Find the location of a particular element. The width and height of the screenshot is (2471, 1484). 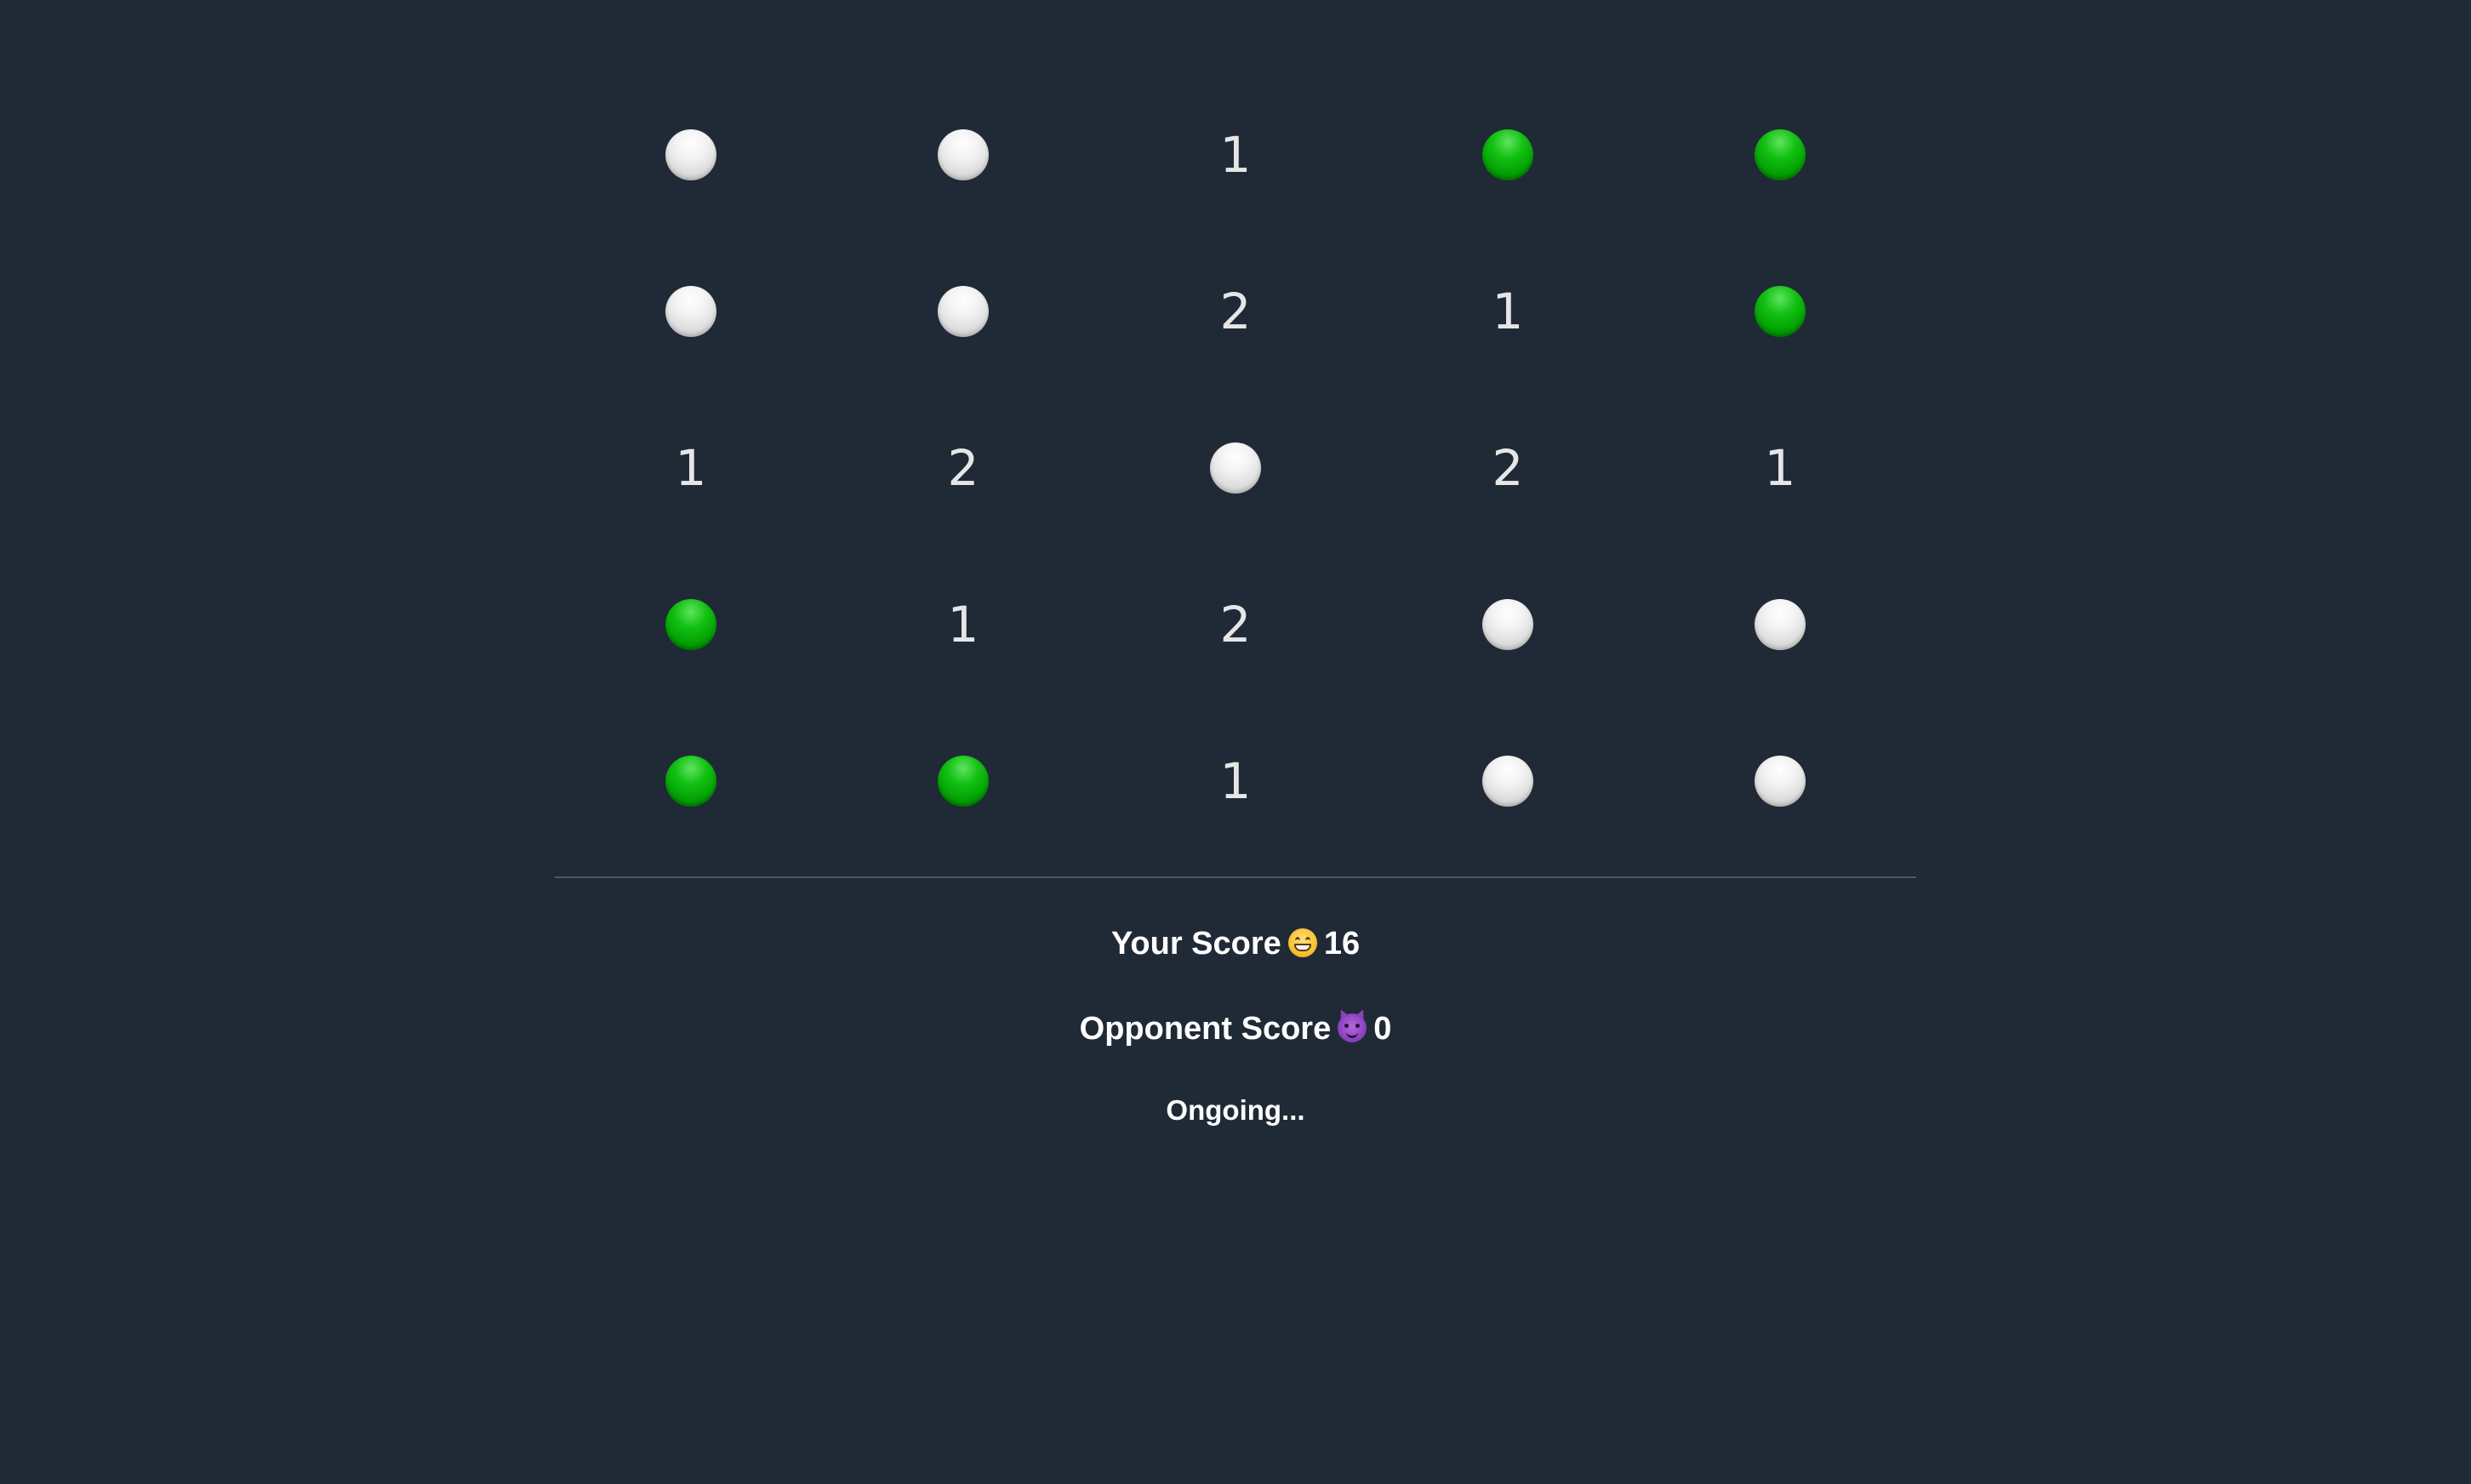

devil-face-icon is located at coordinates (1352, 1024).